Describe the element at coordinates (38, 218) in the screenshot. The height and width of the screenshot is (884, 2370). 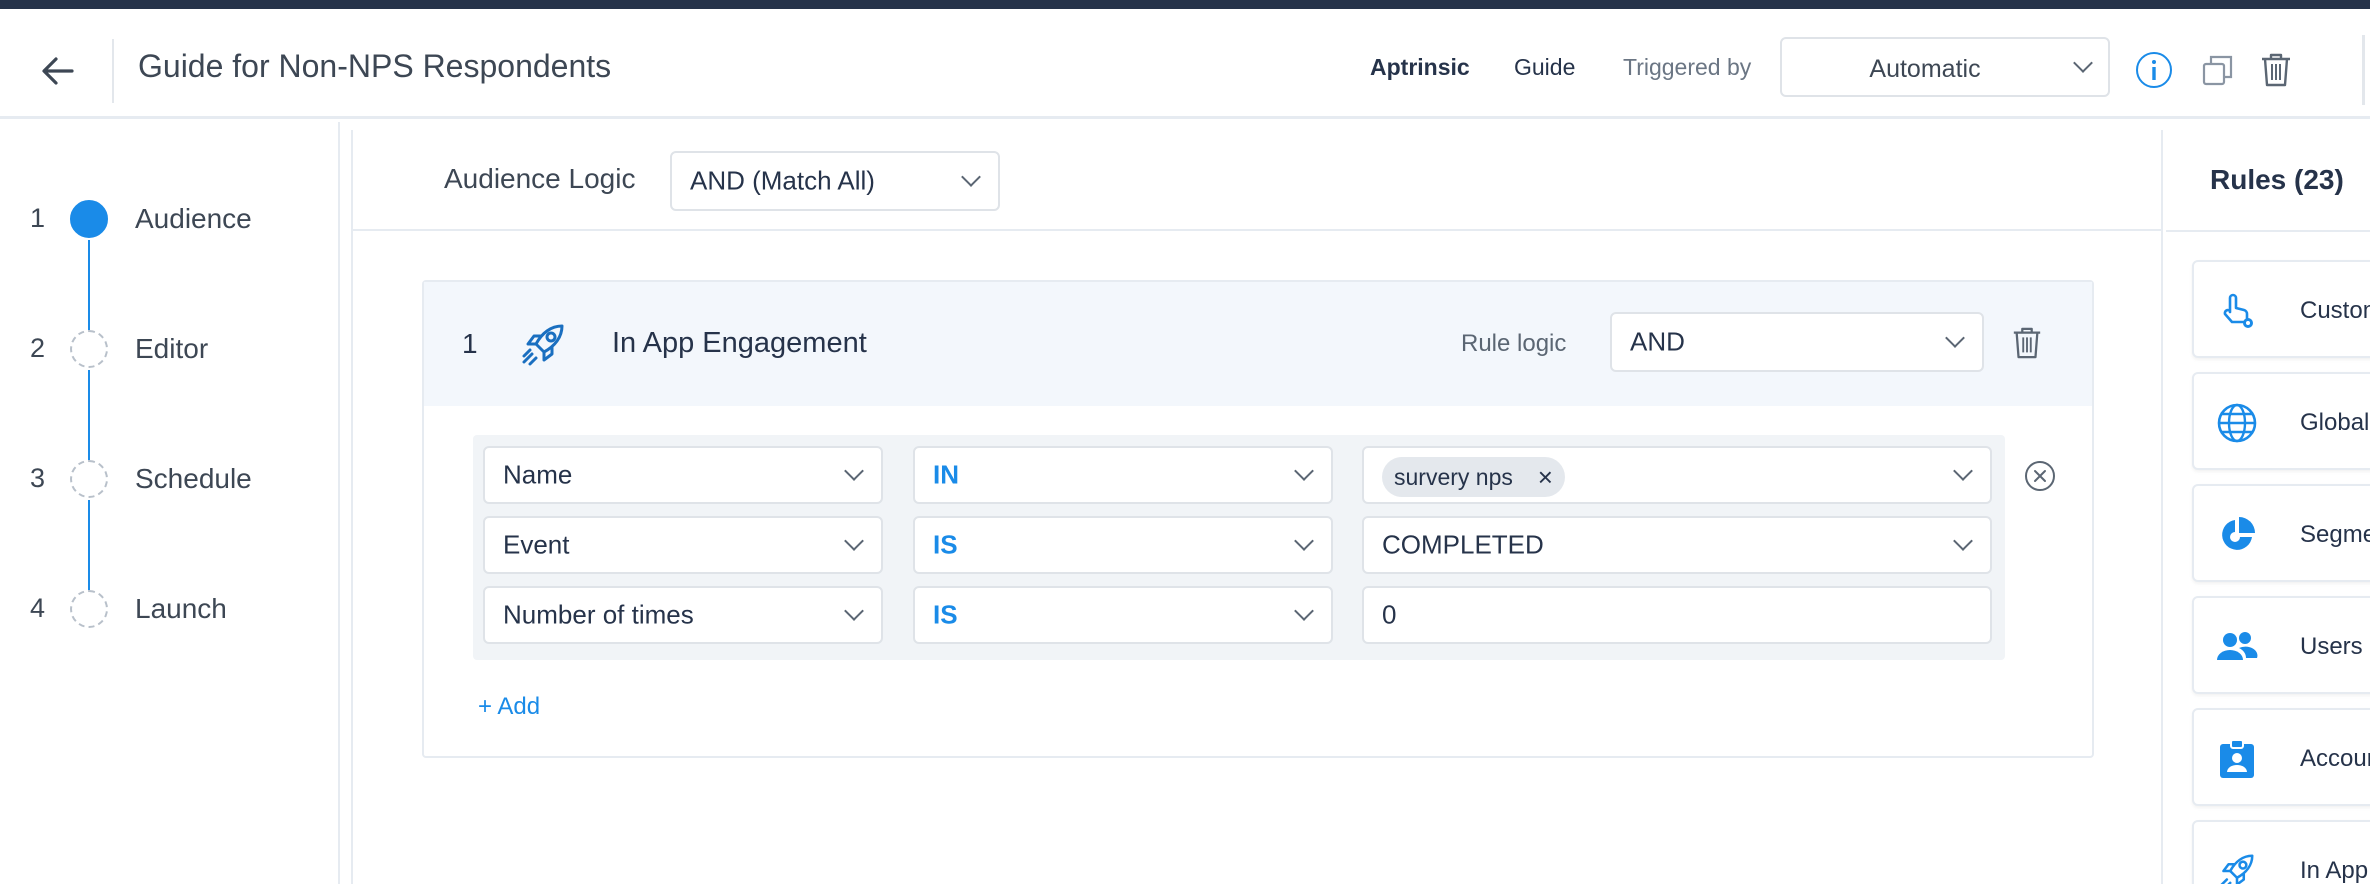
I see `step-number: 1` at that location.